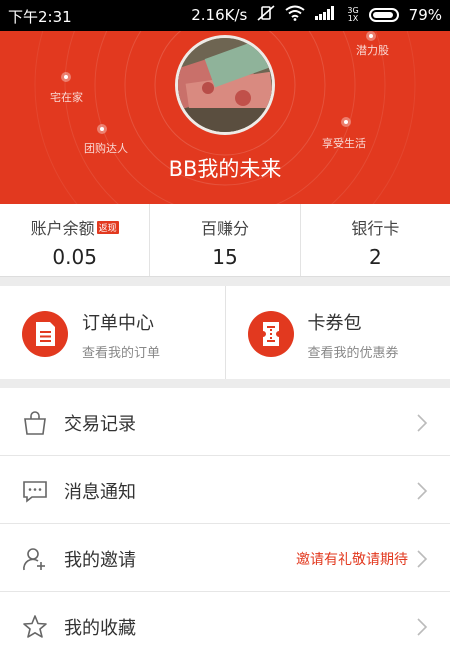 This screenshot has width=450, height=655. I want to click on quick-cards: 订单中心 查看我的订单 卡券包 查看我的优惠券, so click(225, 332).